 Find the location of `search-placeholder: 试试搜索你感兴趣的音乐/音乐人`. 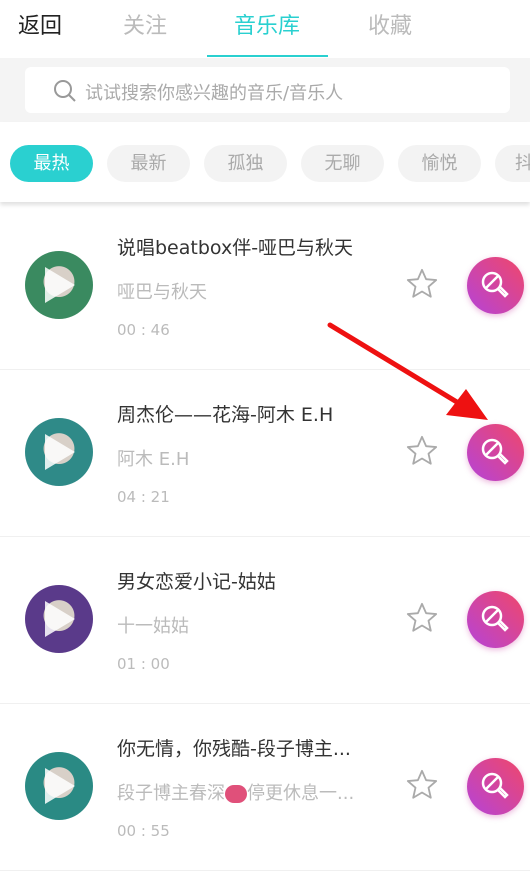

search-placeholder: 试试搜索你感兴趣的音乐/音乐人 is located at coordinates (214, 93).